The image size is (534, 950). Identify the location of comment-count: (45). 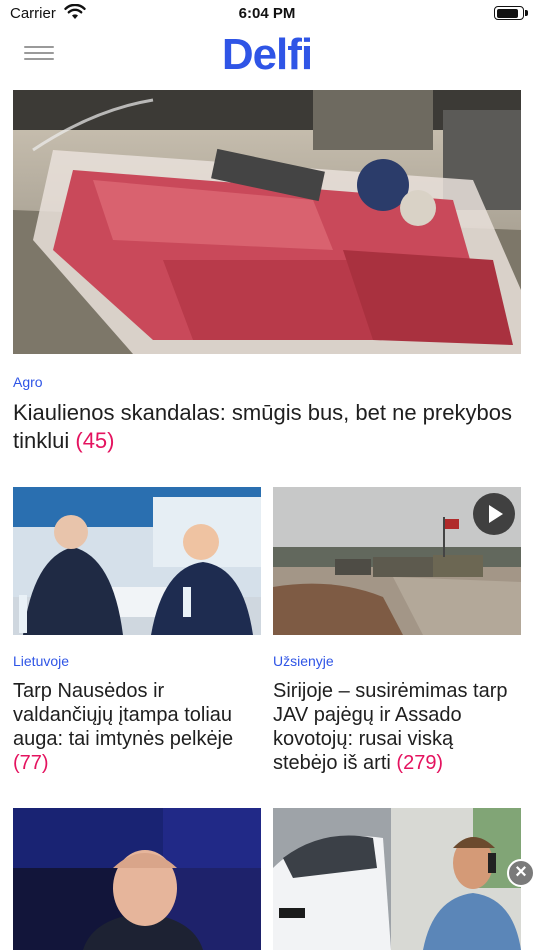
(94, 440).